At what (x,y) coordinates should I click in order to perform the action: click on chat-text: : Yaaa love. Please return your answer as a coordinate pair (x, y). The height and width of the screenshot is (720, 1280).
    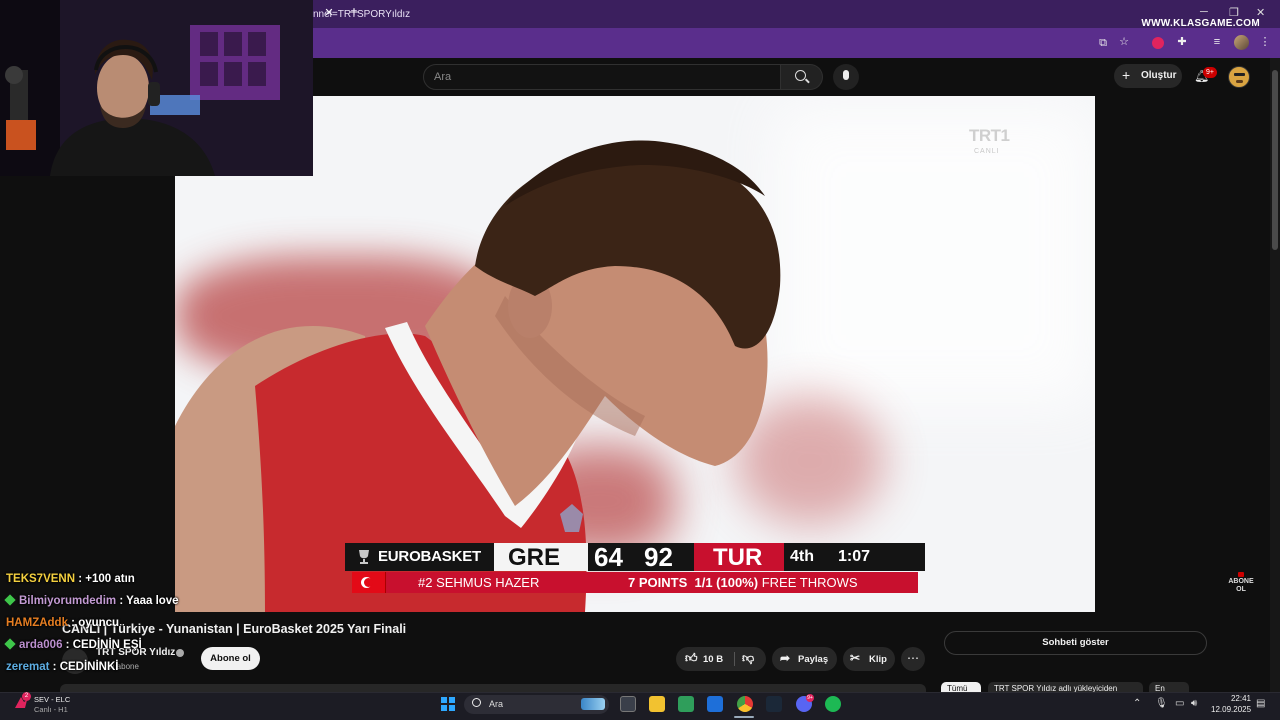
    Looking at the image, I should click on (147, 601).